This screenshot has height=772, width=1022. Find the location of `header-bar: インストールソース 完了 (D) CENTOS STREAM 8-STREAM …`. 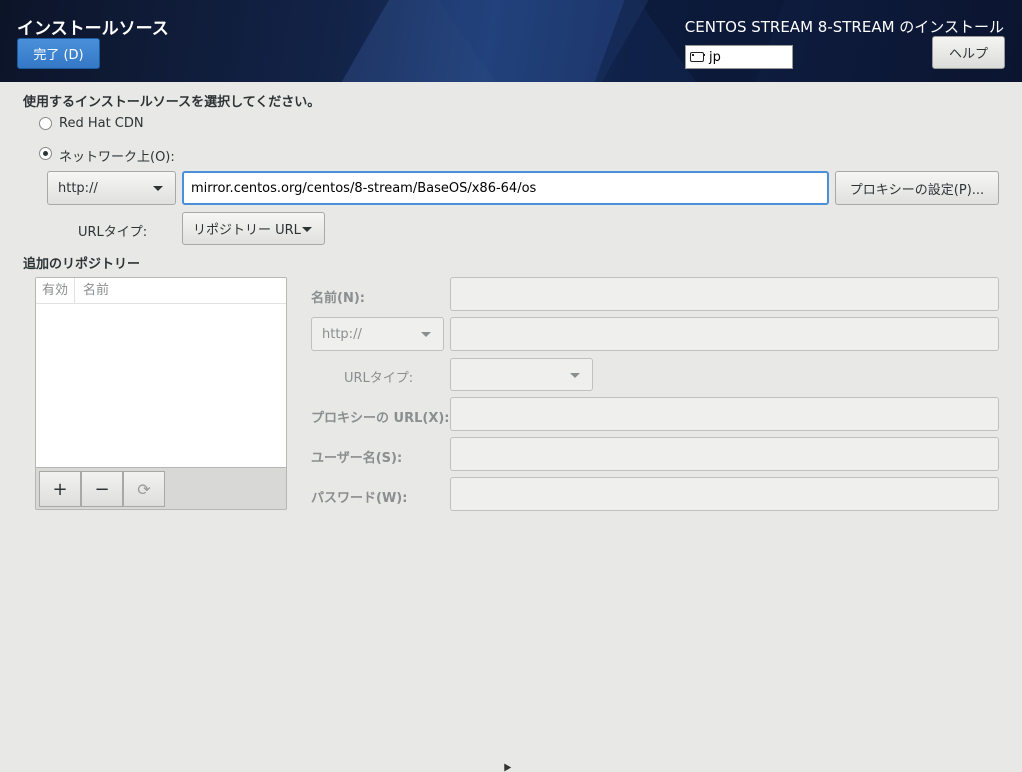

header-bar: インストールソース 完了 (D) CENTOS STREAM 8-STREAM … is located at coordinates (511, 41).